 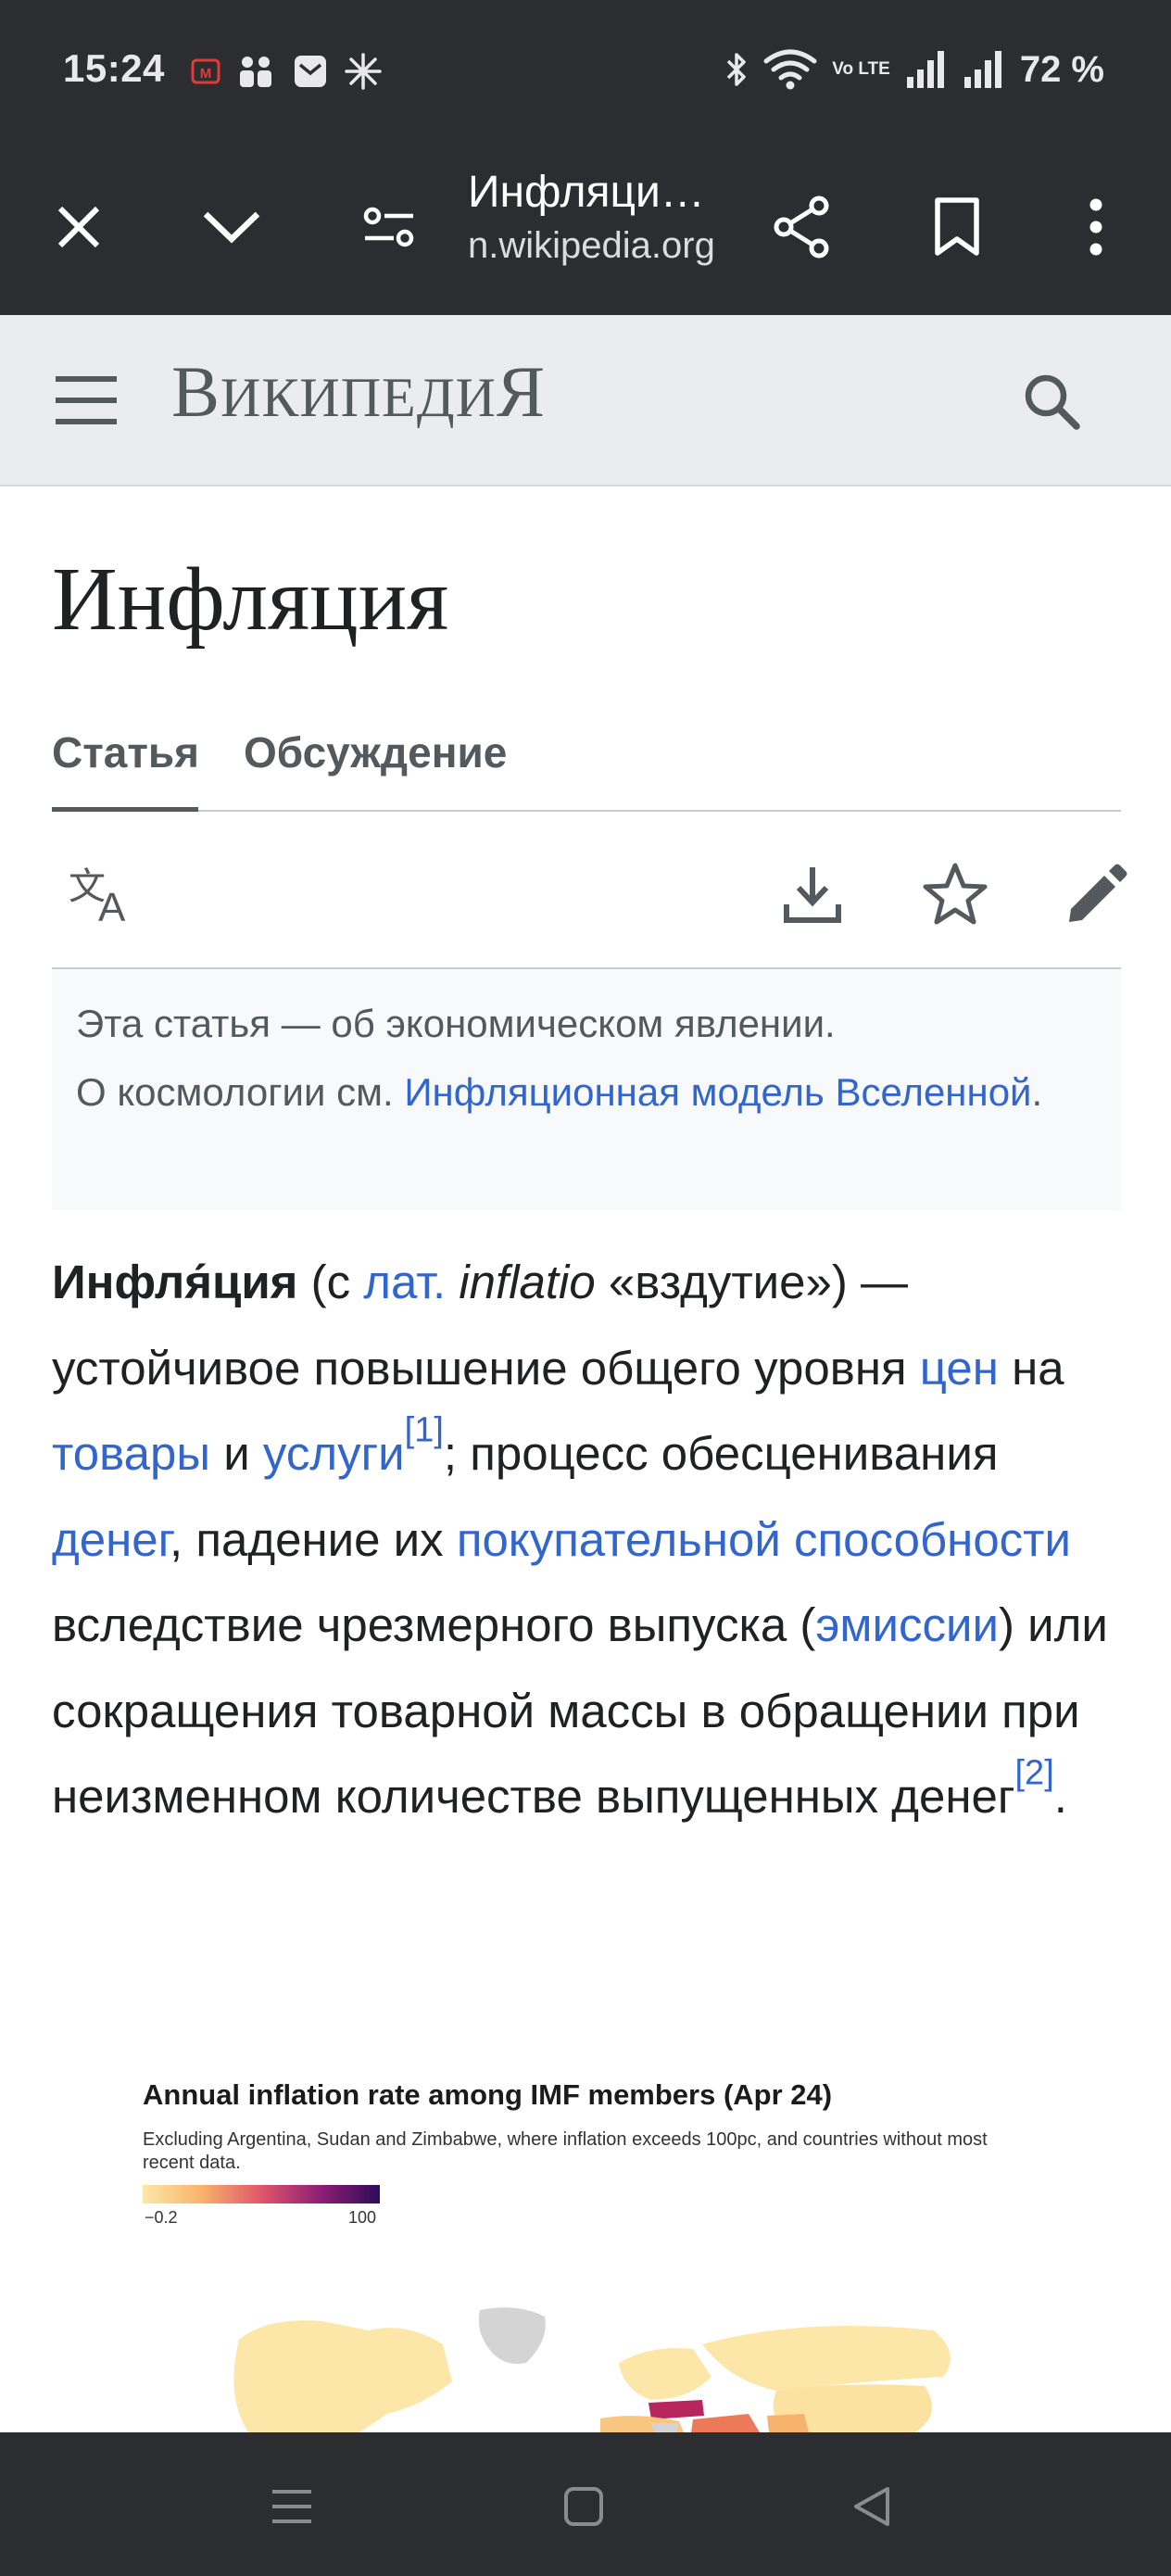 I want to click on more-vertical-icon, so click(x=1096, y=227).